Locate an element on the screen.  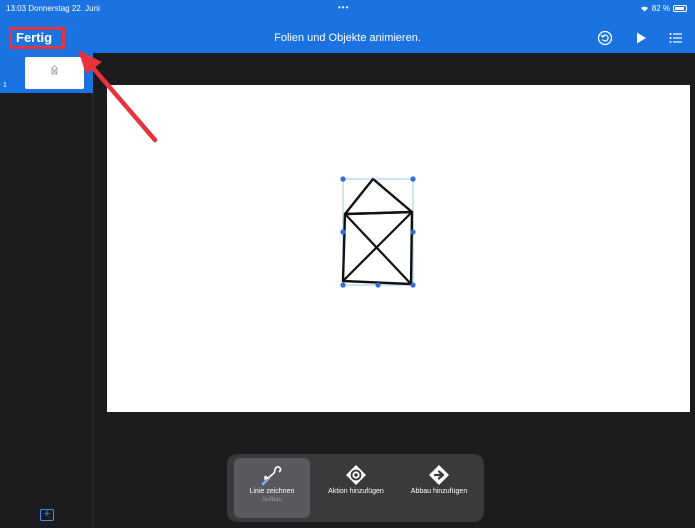
build-out-diamond-icon is located at coordinates (439, 475).